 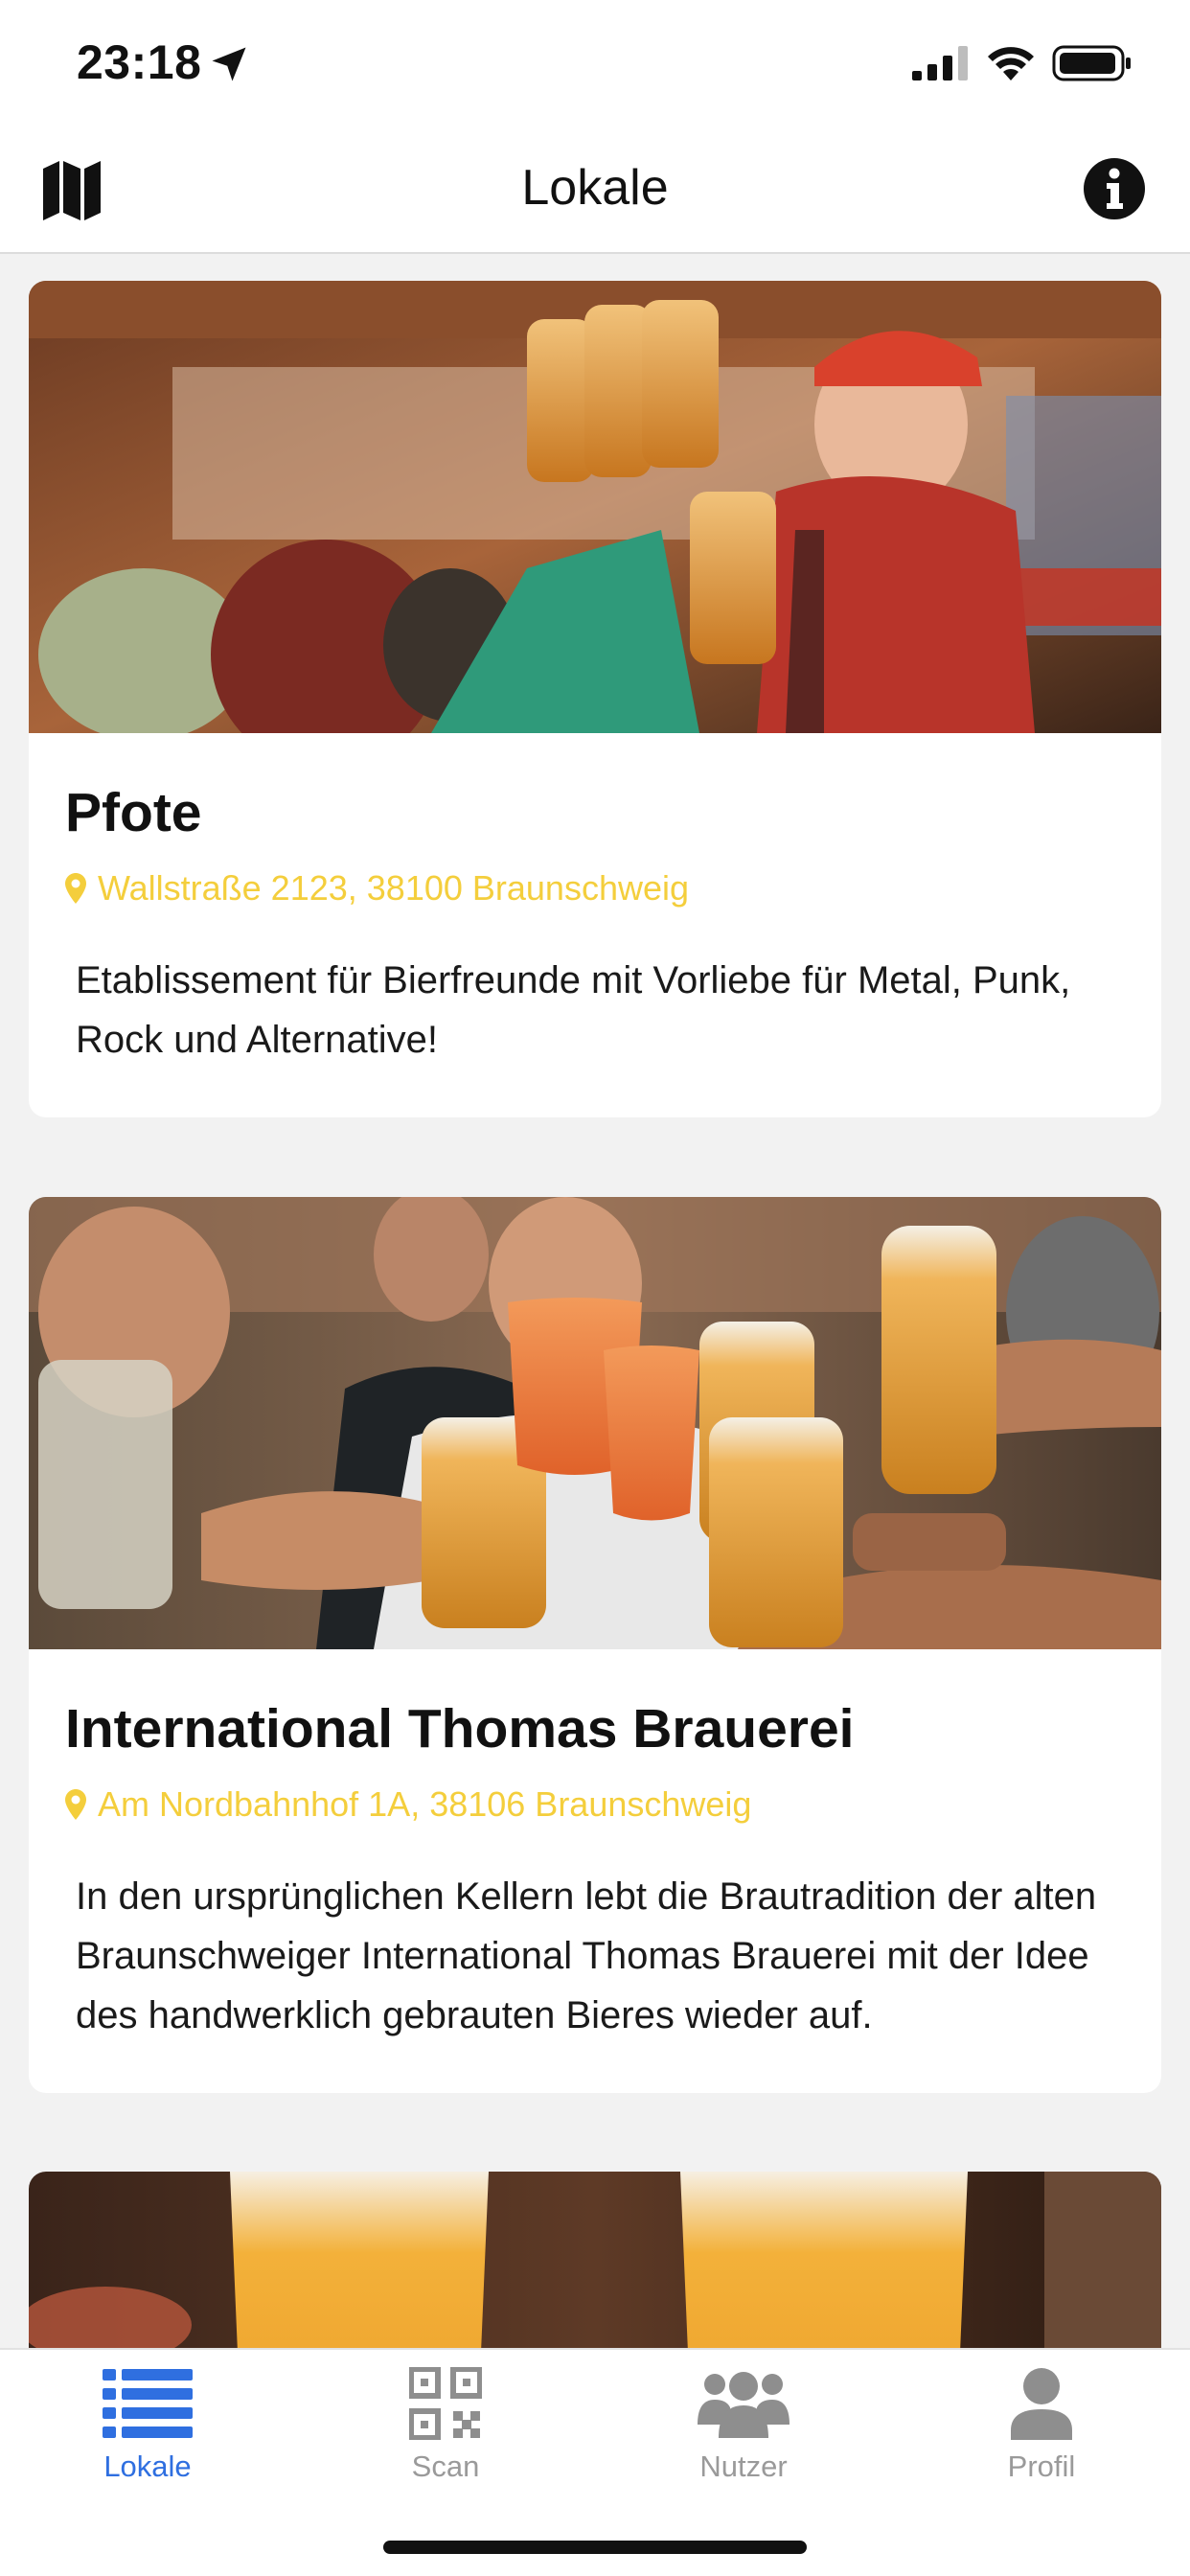 I want to click on venue-card, so click(x=595, y=2260).